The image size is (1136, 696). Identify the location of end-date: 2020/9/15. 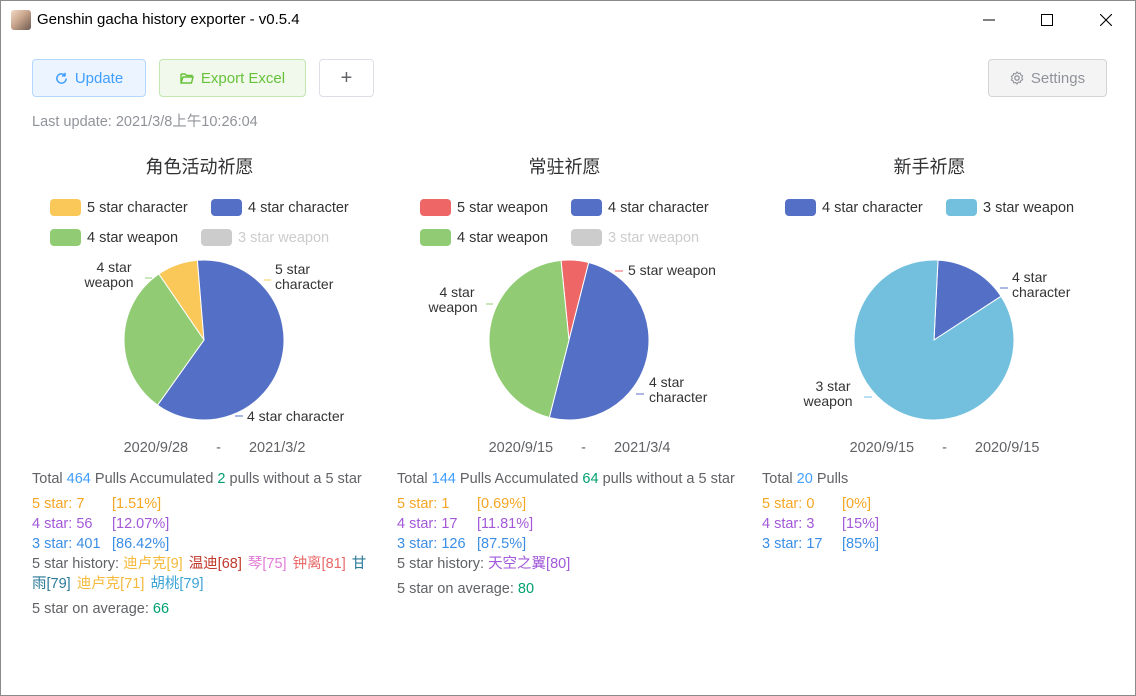
(1007, 448).